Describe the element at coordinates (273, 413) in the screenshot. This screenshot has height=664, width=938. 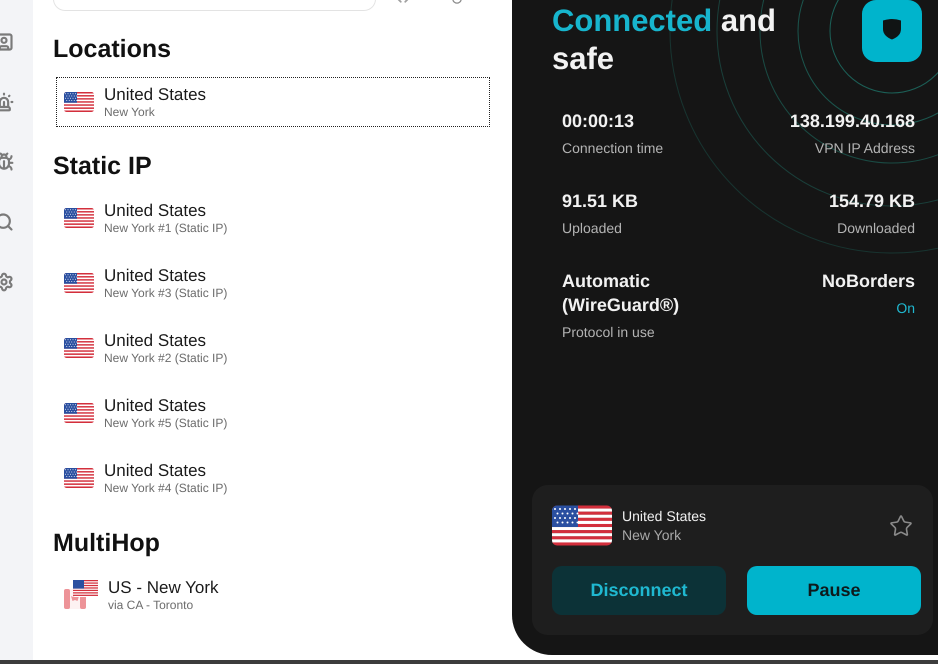
I see `location-item: United States New York #5 (Static IP)` at that location.